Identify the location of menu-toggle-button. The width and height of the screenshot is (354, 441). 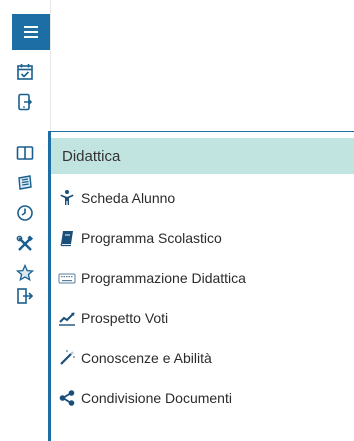
(31, 32).